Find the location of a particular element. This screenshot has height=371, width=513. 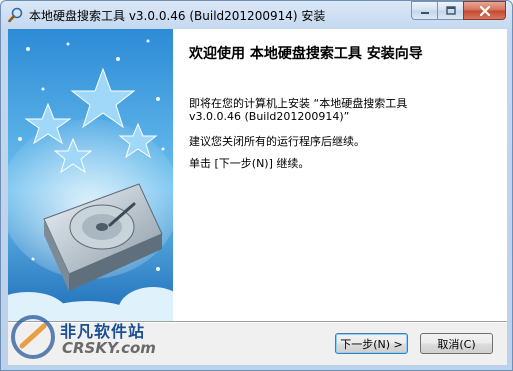

close-icon is located at coordinates (484, 10).